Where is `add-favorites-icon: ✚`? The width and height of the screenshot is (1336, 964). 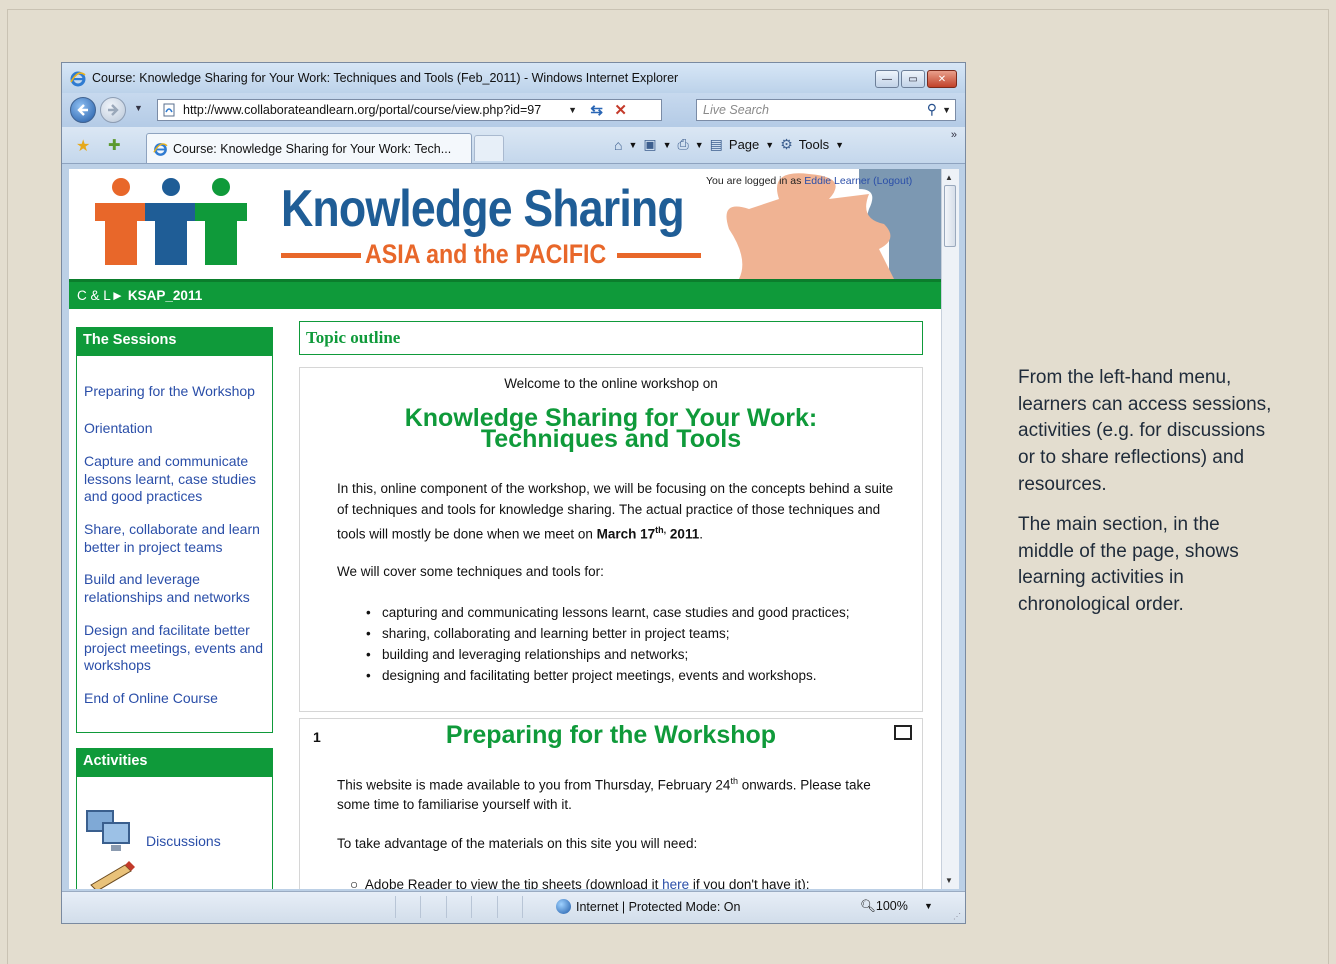
add-favorites-icon: ✚ is located at coordinates (114, 145).